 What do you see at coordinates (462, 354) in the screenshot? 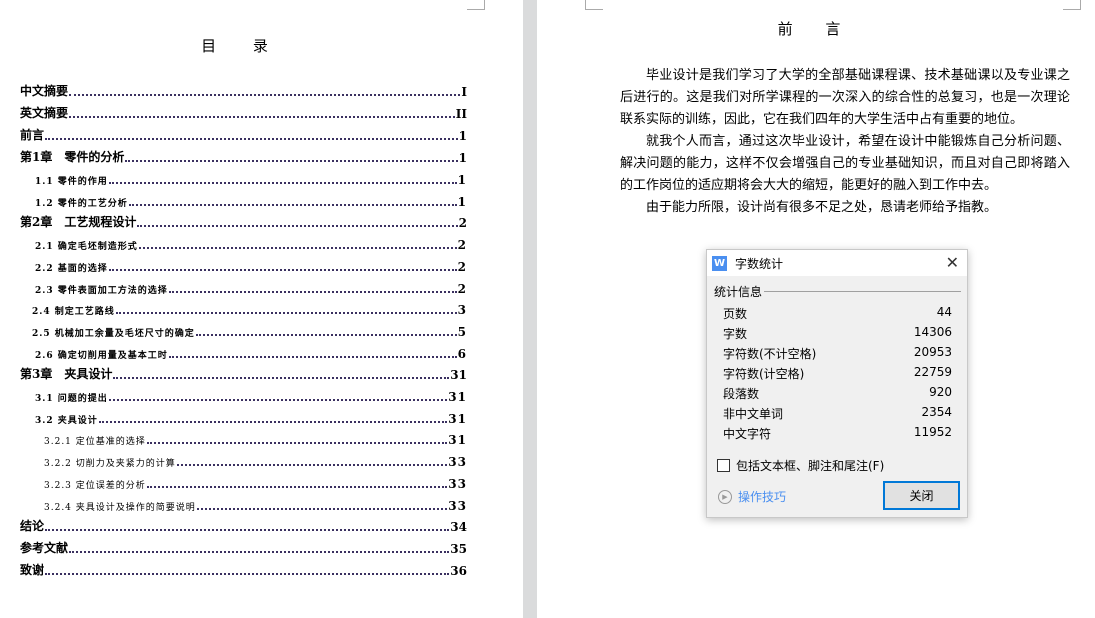
I see `toc-entry-page: 6` at bounding box center [462, 354].